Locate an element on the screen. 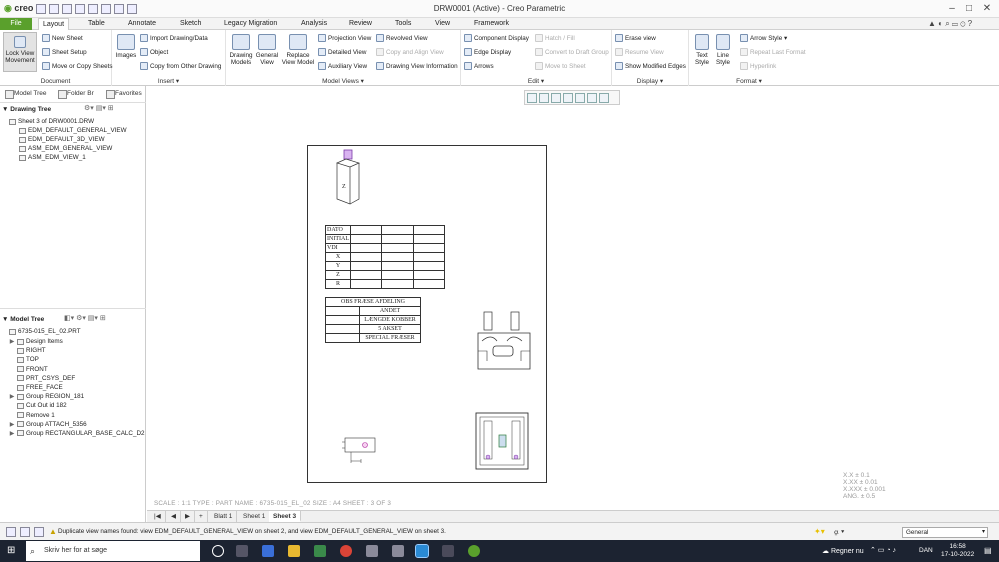 This screenshot has height=562, width=999. chrome-icon is located at coordinates (346, 551).